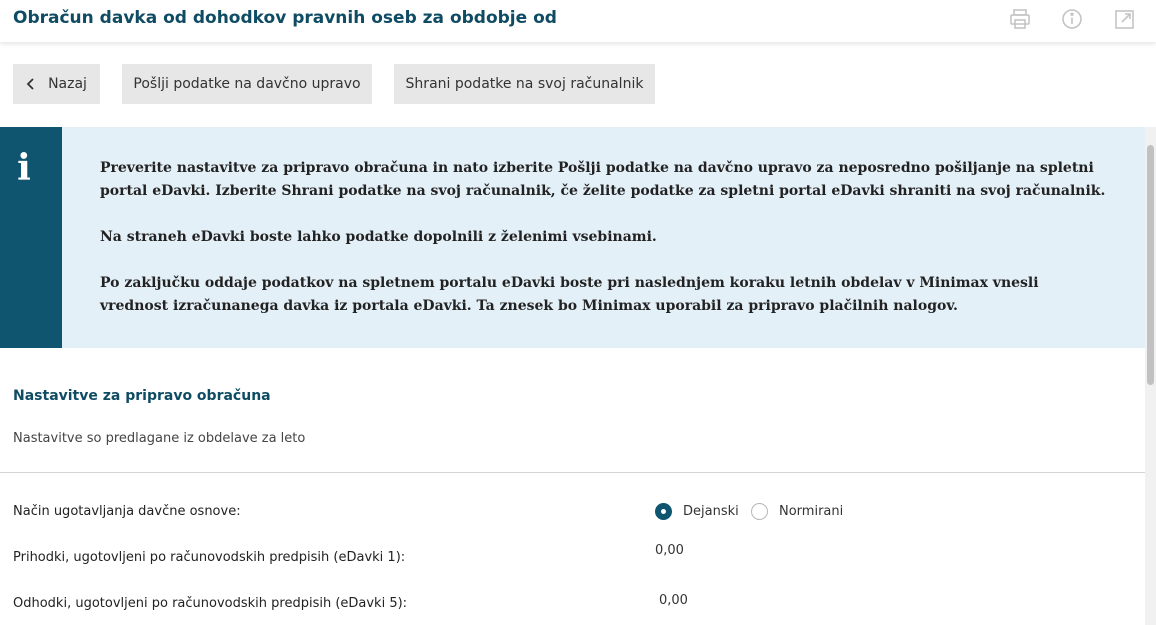 The height and width of the screenshot is (625, 1156). What do you see at coordinates (142, 396) in the screenshot?
I see `settings-section-title: Nastavitve za pripravo obračuna` at bounding box center [142, 396].